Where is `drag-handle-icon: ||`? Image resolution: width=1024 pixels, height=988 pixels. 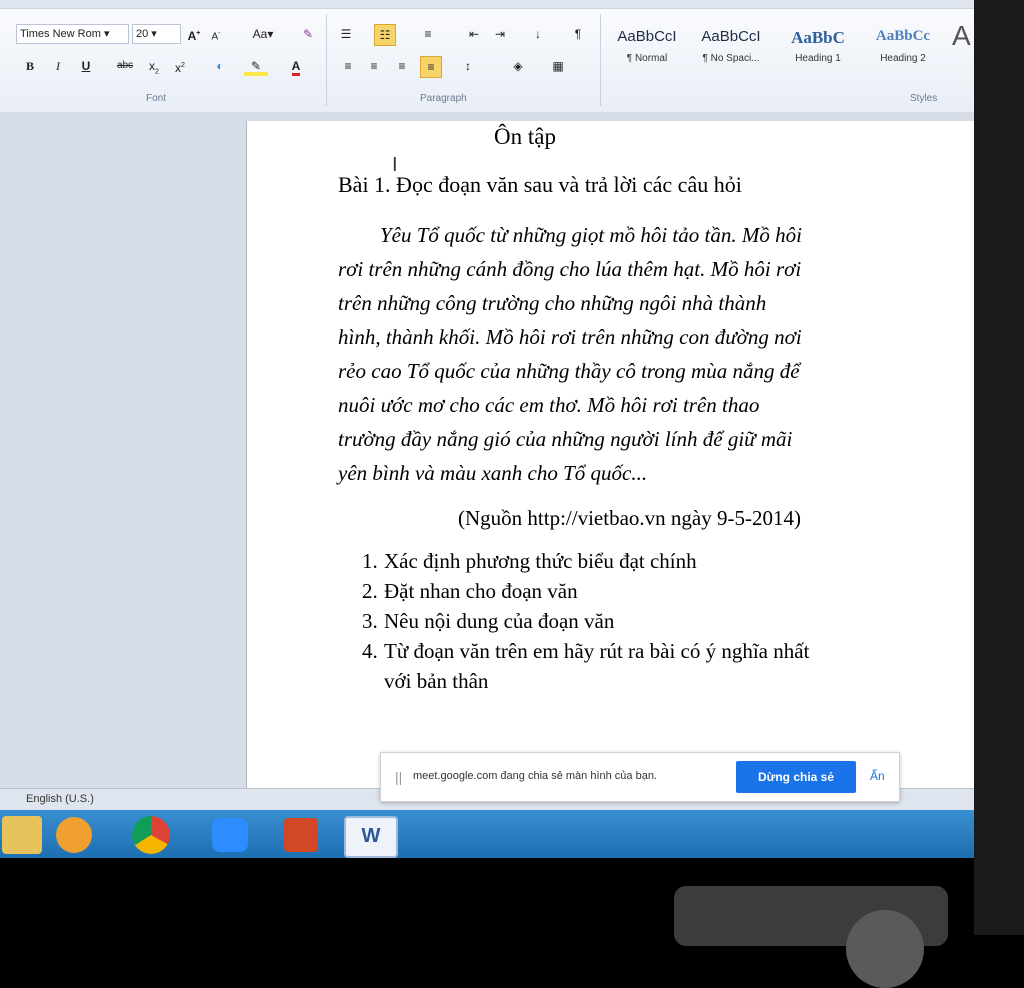 drag-handle-icon: || is located at coordinates (398, 777).